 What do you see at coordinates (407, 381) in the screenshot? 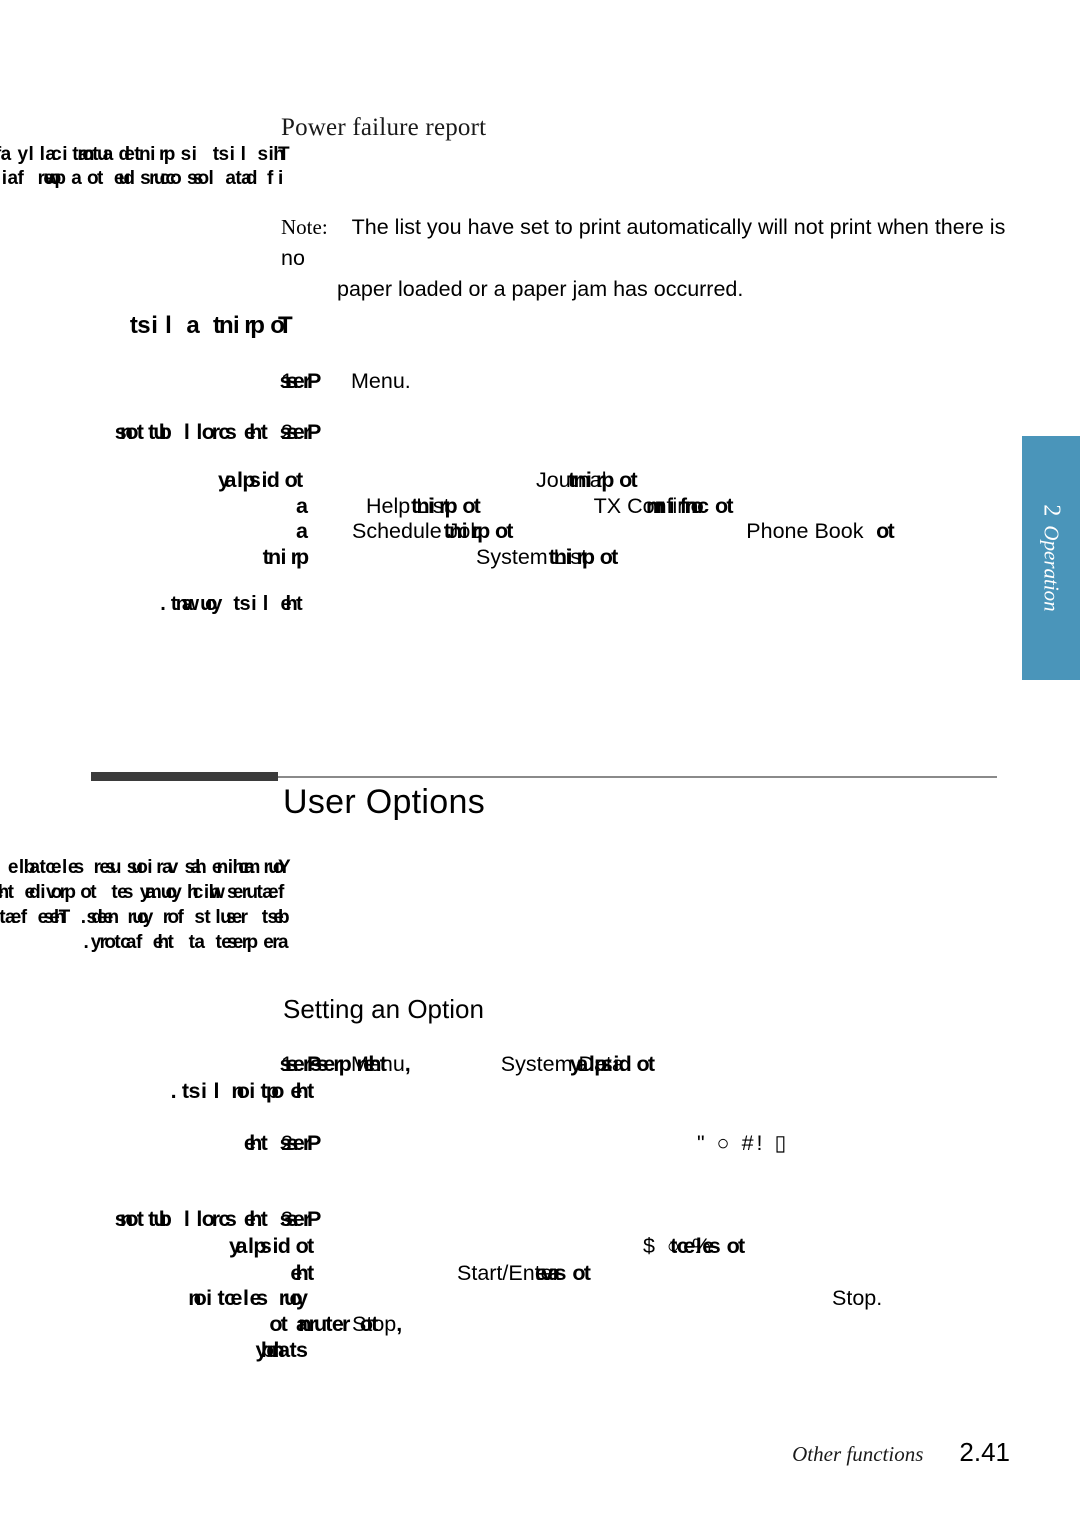
I see `step-suffix: .` at bounding box center [407, 381].